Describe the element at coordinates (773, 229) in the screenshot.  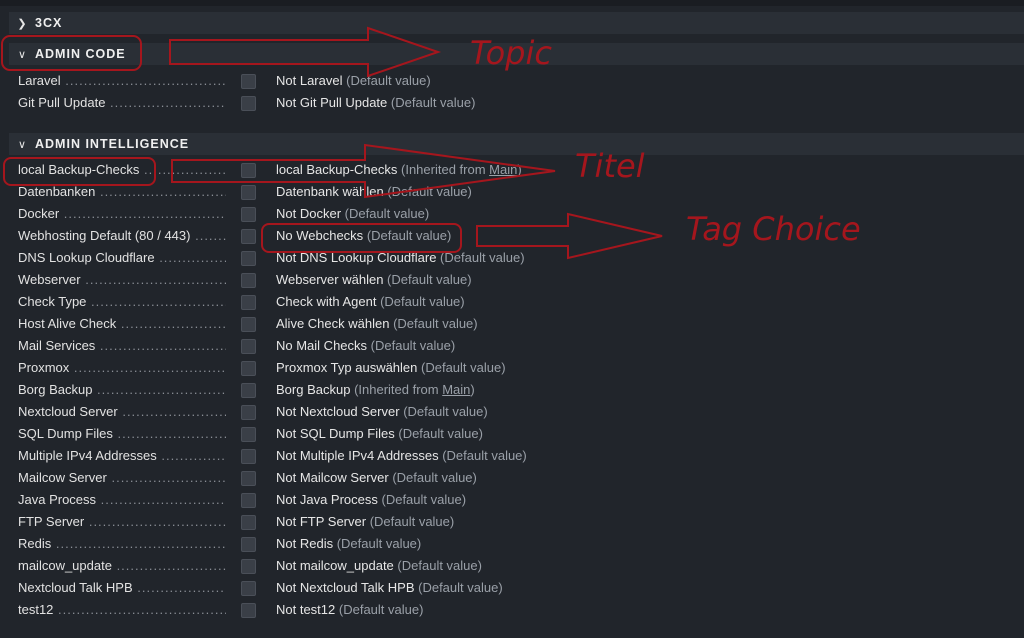
I see `annotation-tag-choice: Tag Choice` at that location.